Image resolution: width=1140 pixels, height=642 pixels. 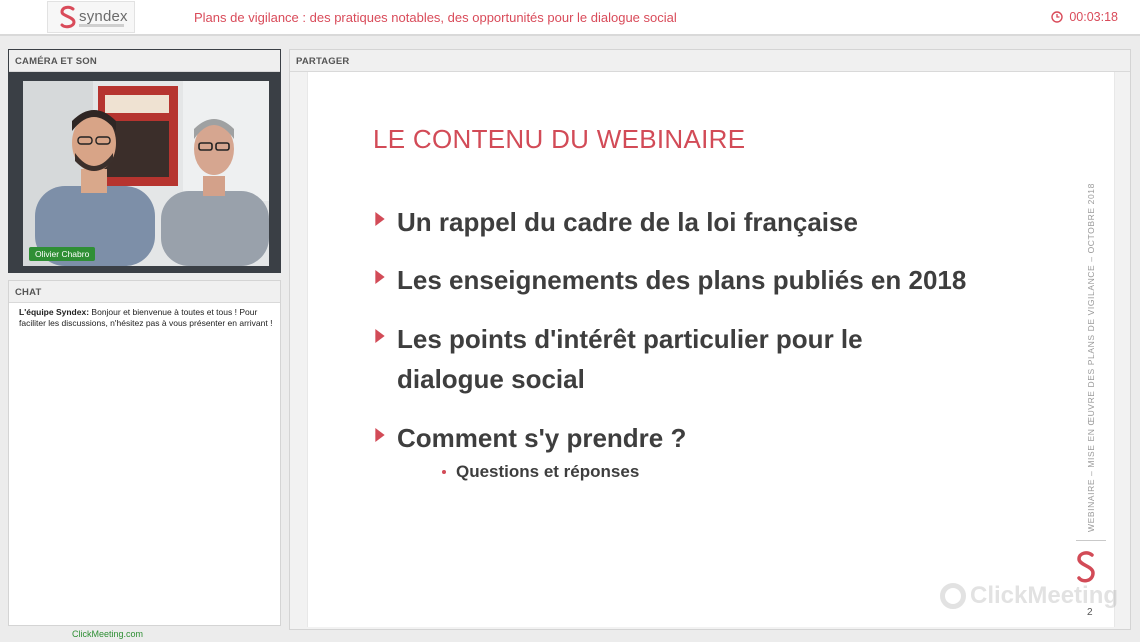 What do you see at coordinates (444, 472) in the screenshot?
I see `sub-bullet-dot-icon` at bounding box center [444, 472].